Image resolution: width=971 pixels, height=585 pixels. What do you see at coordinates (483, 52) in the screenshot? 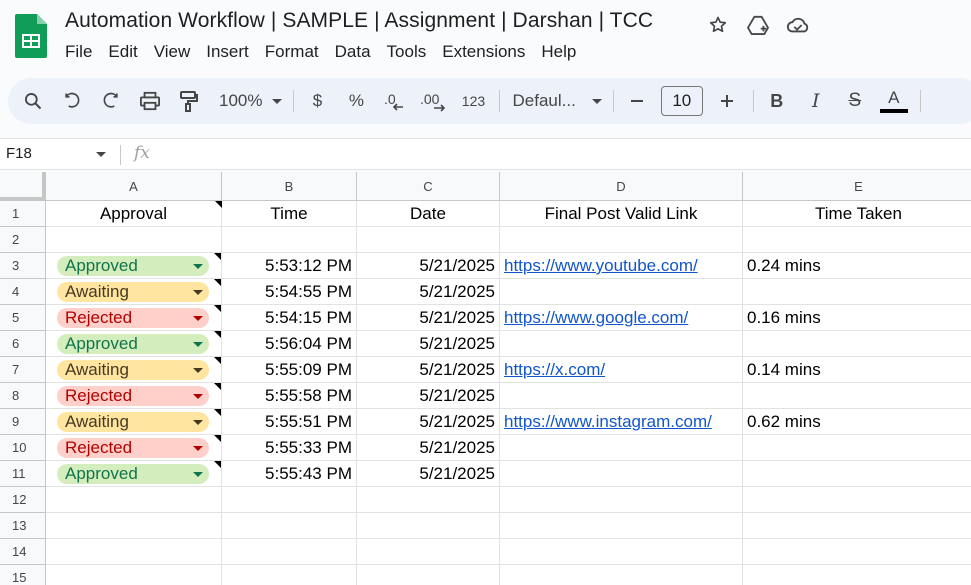
I see `menu-extensions: Extensions` at bounding box center [483, 52].